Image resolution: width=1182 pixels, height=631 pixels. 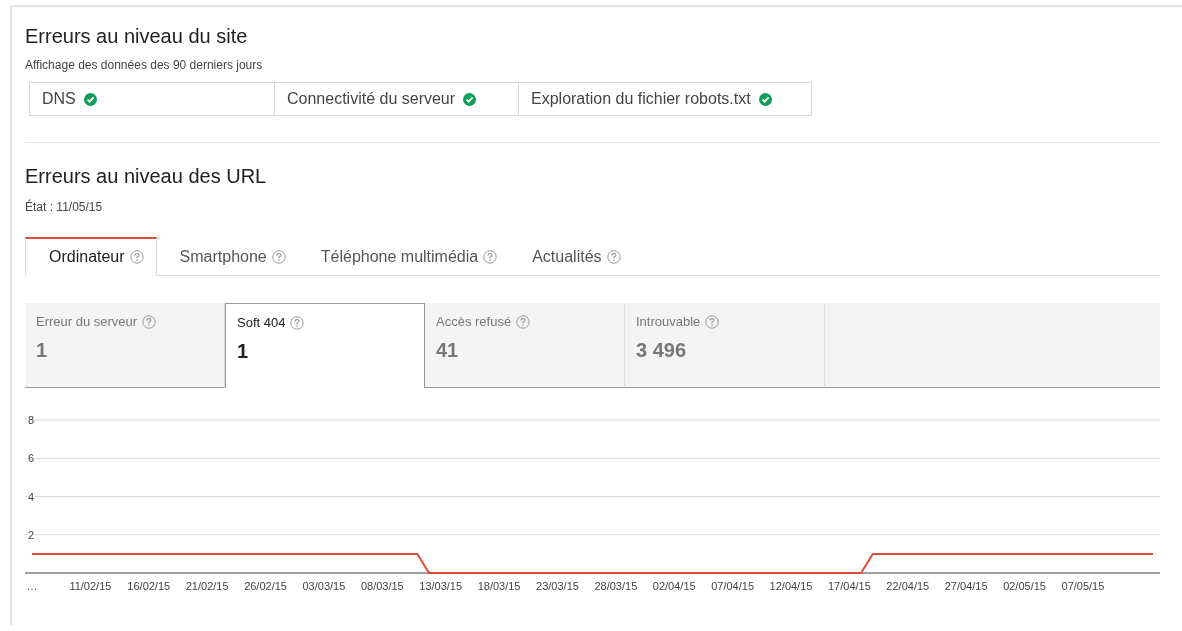 What do you see at coordinates (31, 420) in the screenshot?
I see `y-tick-label: 8` at bounding box center [31, 420].